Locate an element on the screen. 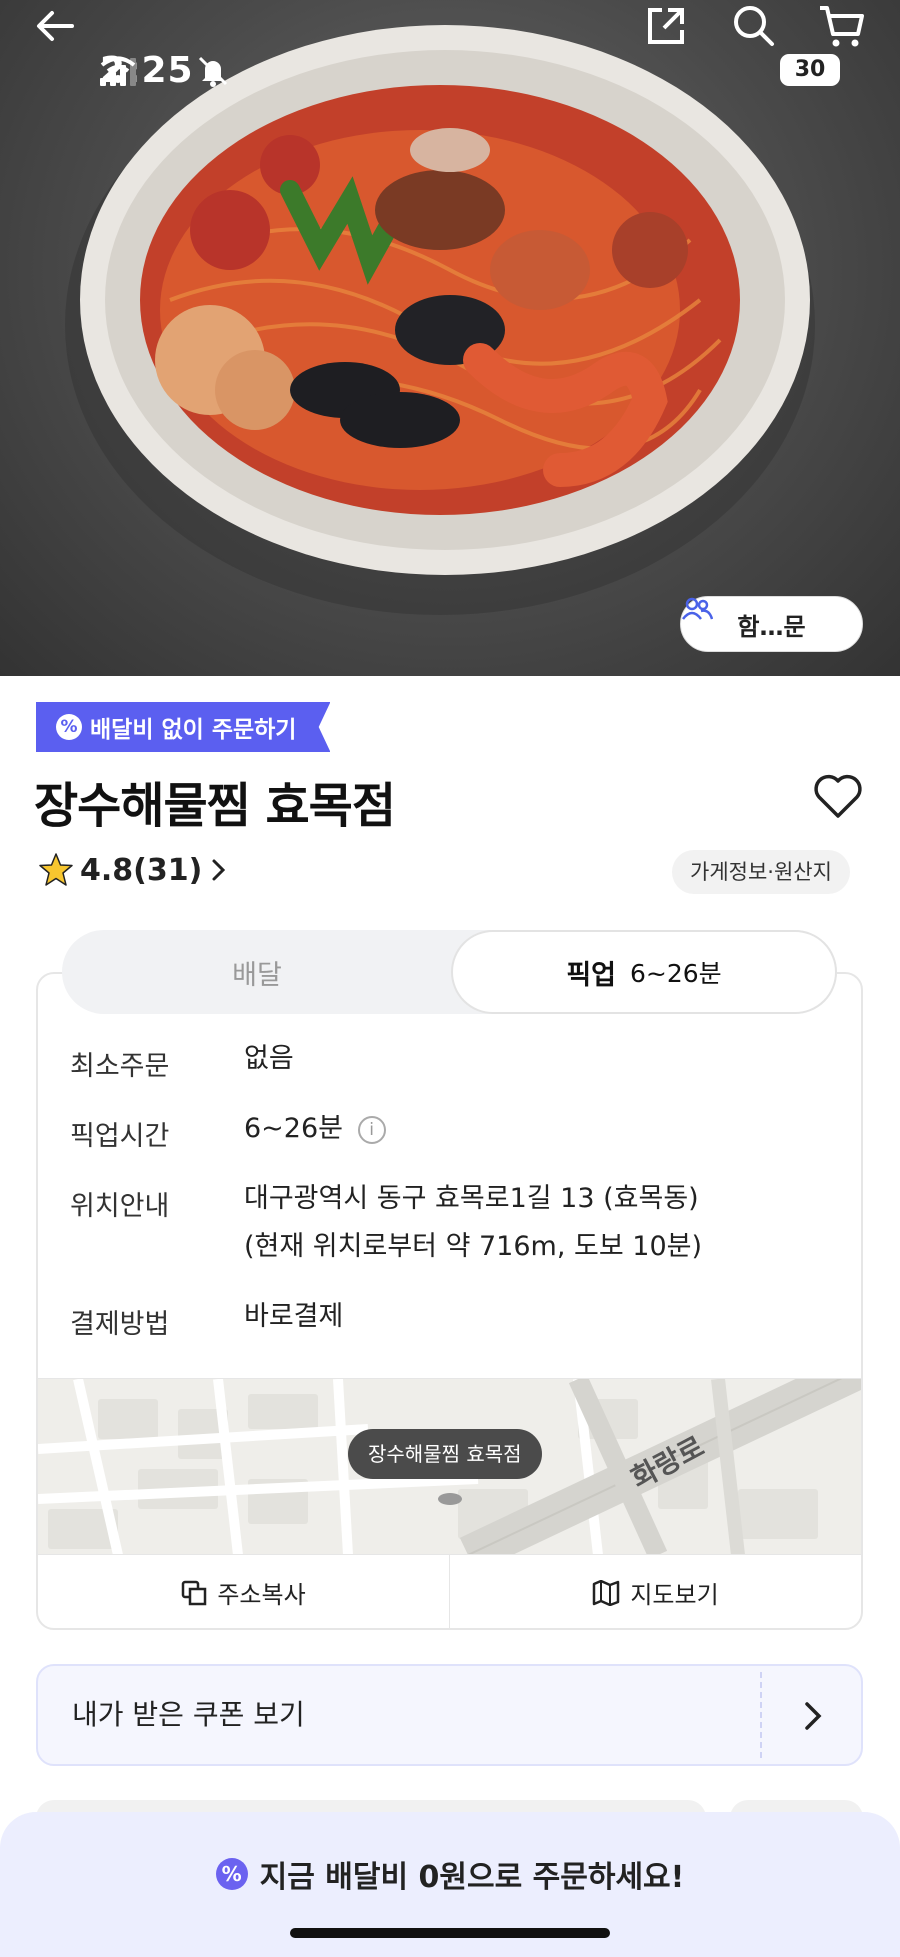 The image size is (900, 1957). tab-pickup: 픽업 6~26분 is located at coordinates (644, 972).